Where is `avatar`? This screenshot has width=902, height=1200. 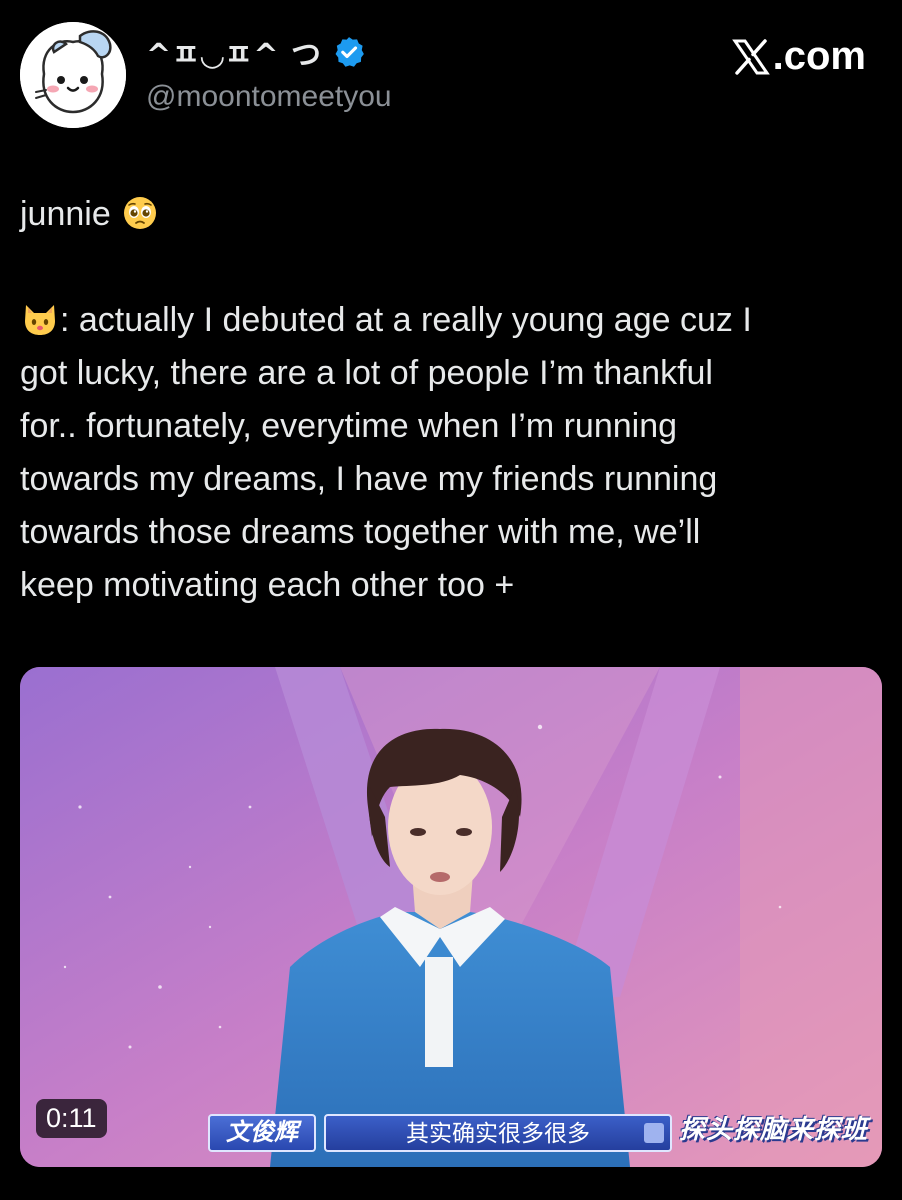 avatar is located at coordinates (73, 75).